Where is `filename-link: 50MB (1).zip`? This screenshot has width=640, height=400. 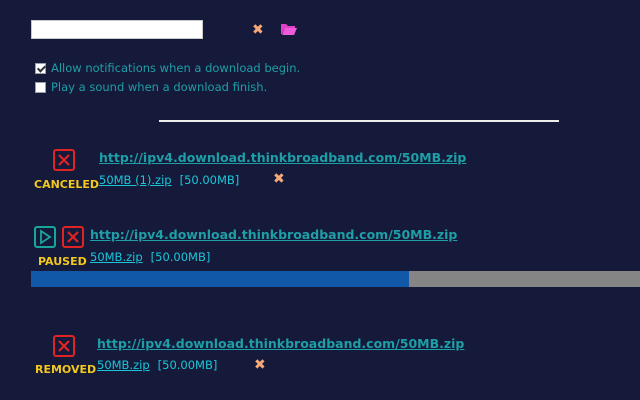
filename-link: 50MB (1).zip is located at coordinates (135, 180).